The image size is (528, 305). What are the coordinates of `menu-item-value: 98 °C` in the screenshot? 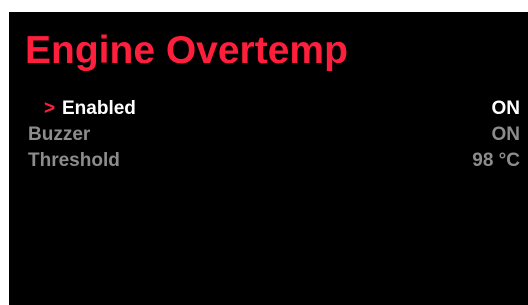 It's located at (496, 160).